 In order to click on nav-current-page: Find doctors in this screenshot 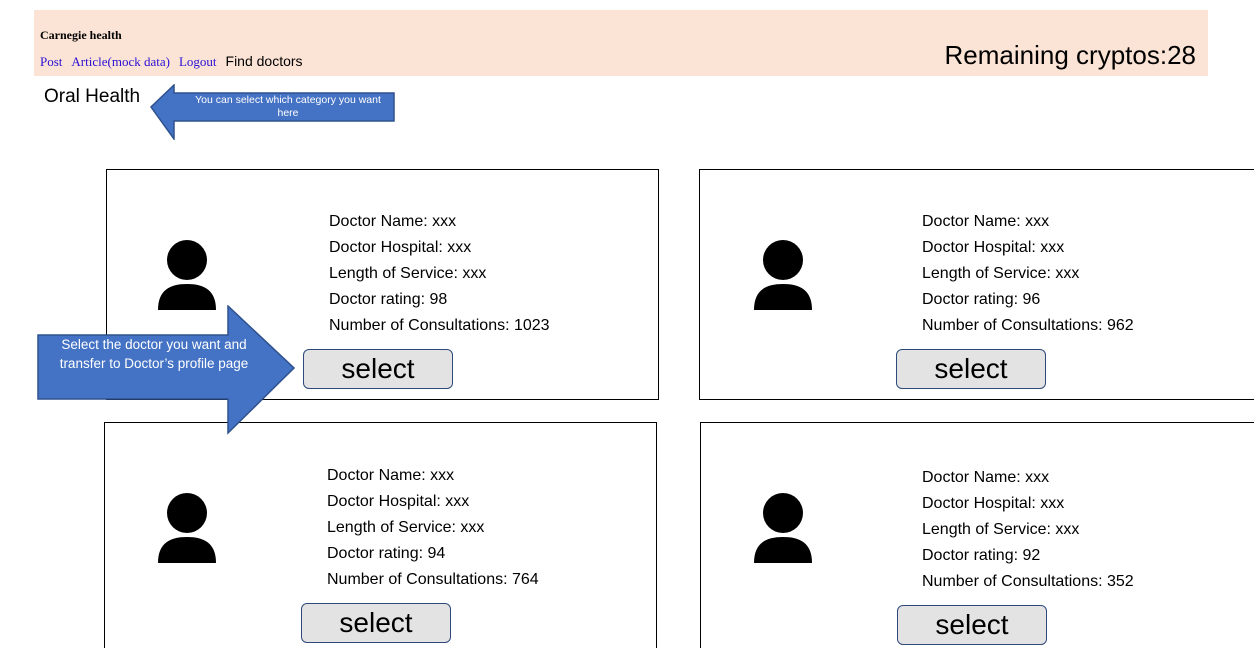, I will do `click(264, 61)`.